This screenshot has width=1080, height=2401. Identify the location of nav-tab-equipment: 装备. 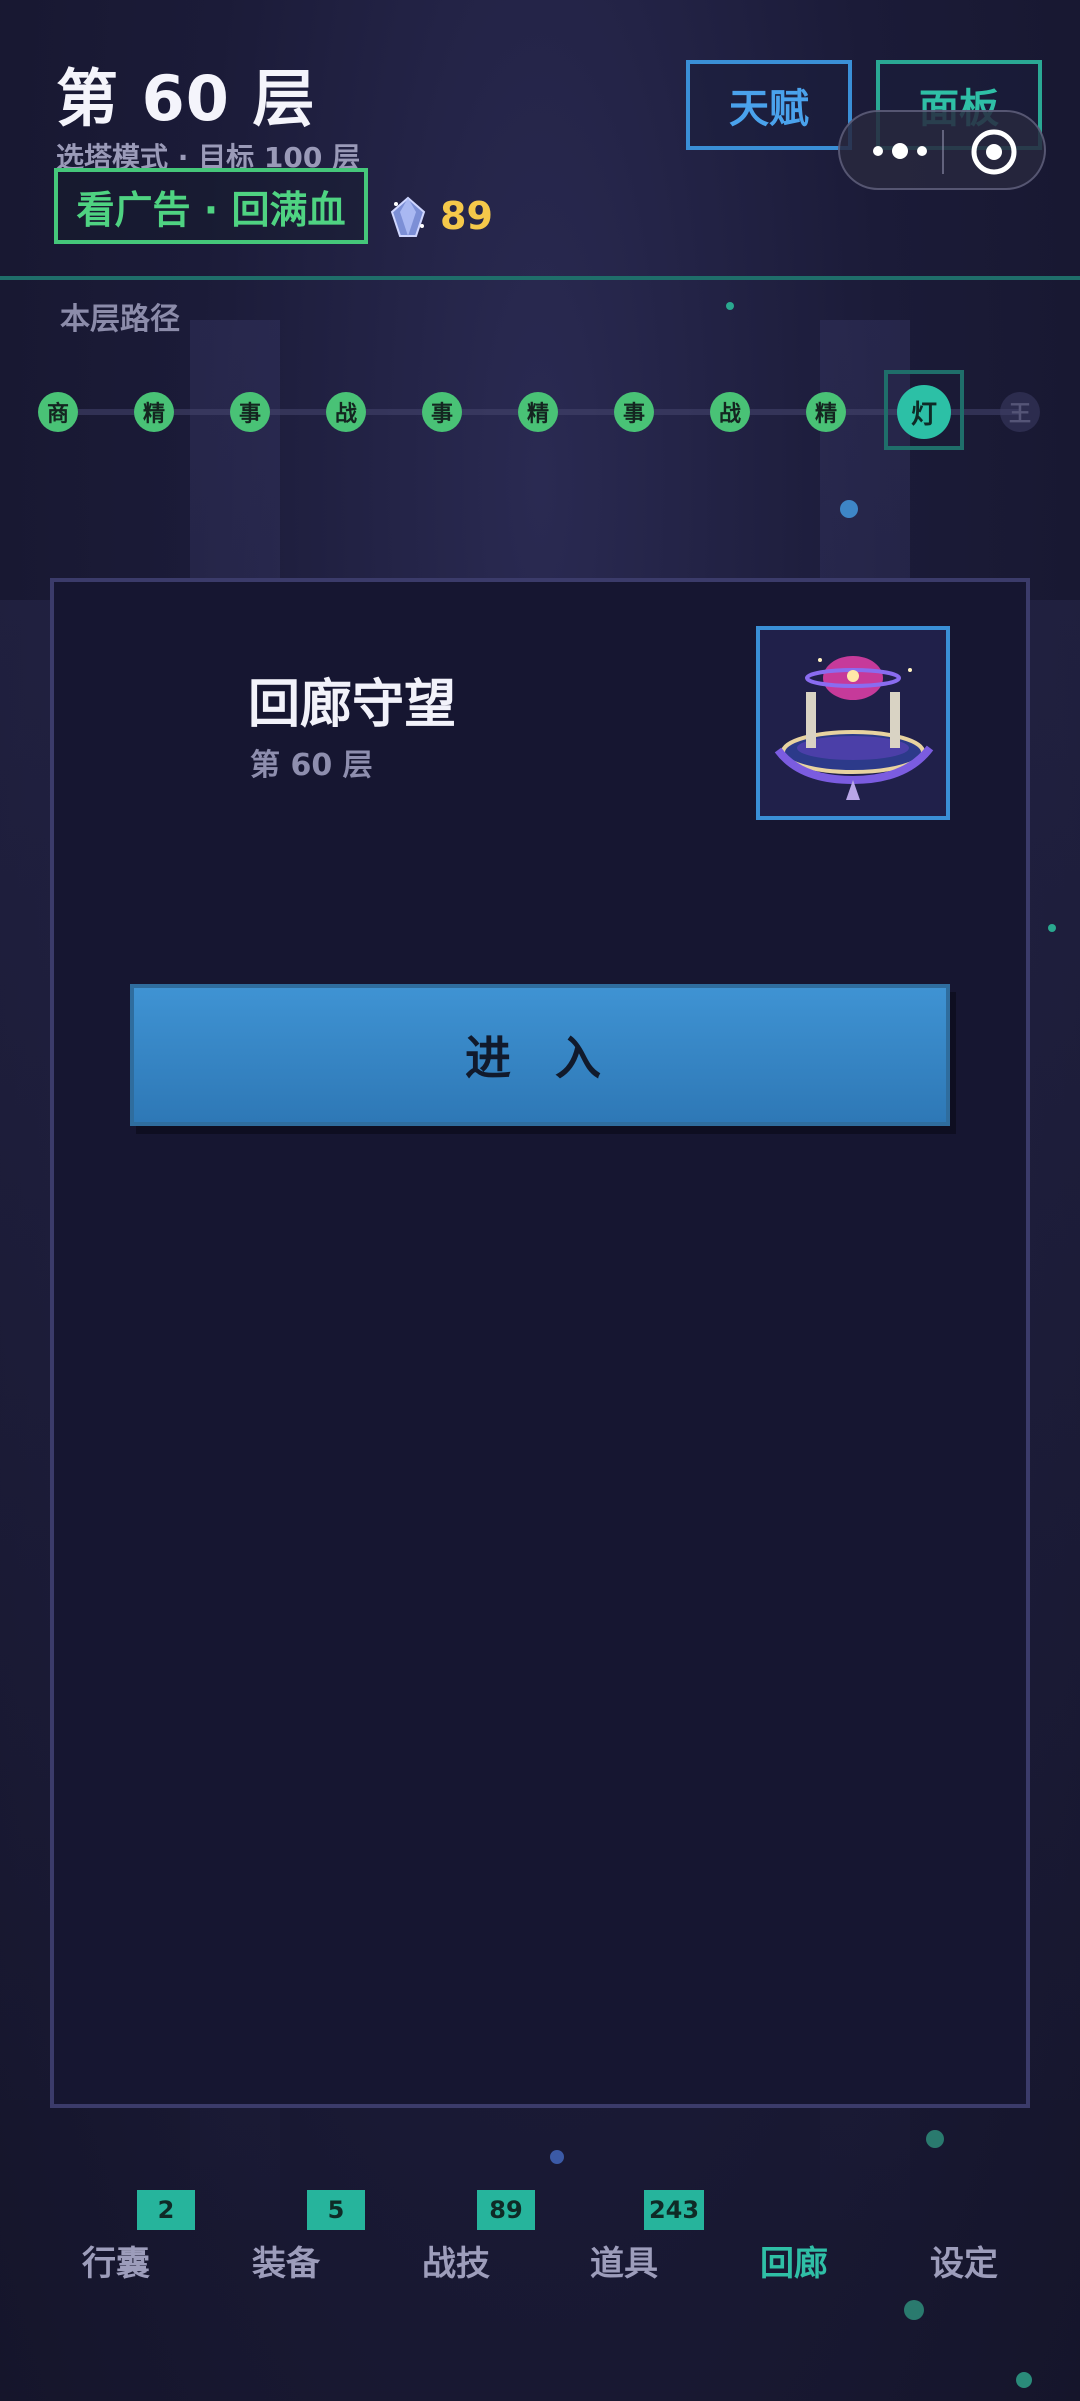
(286, 2260).